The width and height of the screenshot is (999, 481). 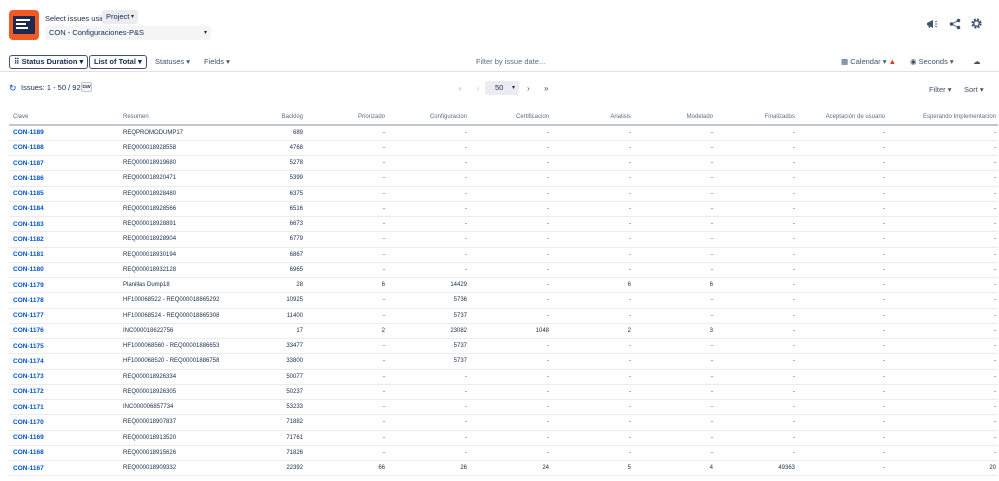 I want to click on column-header: Certificacion, so click(x=510, y=117).